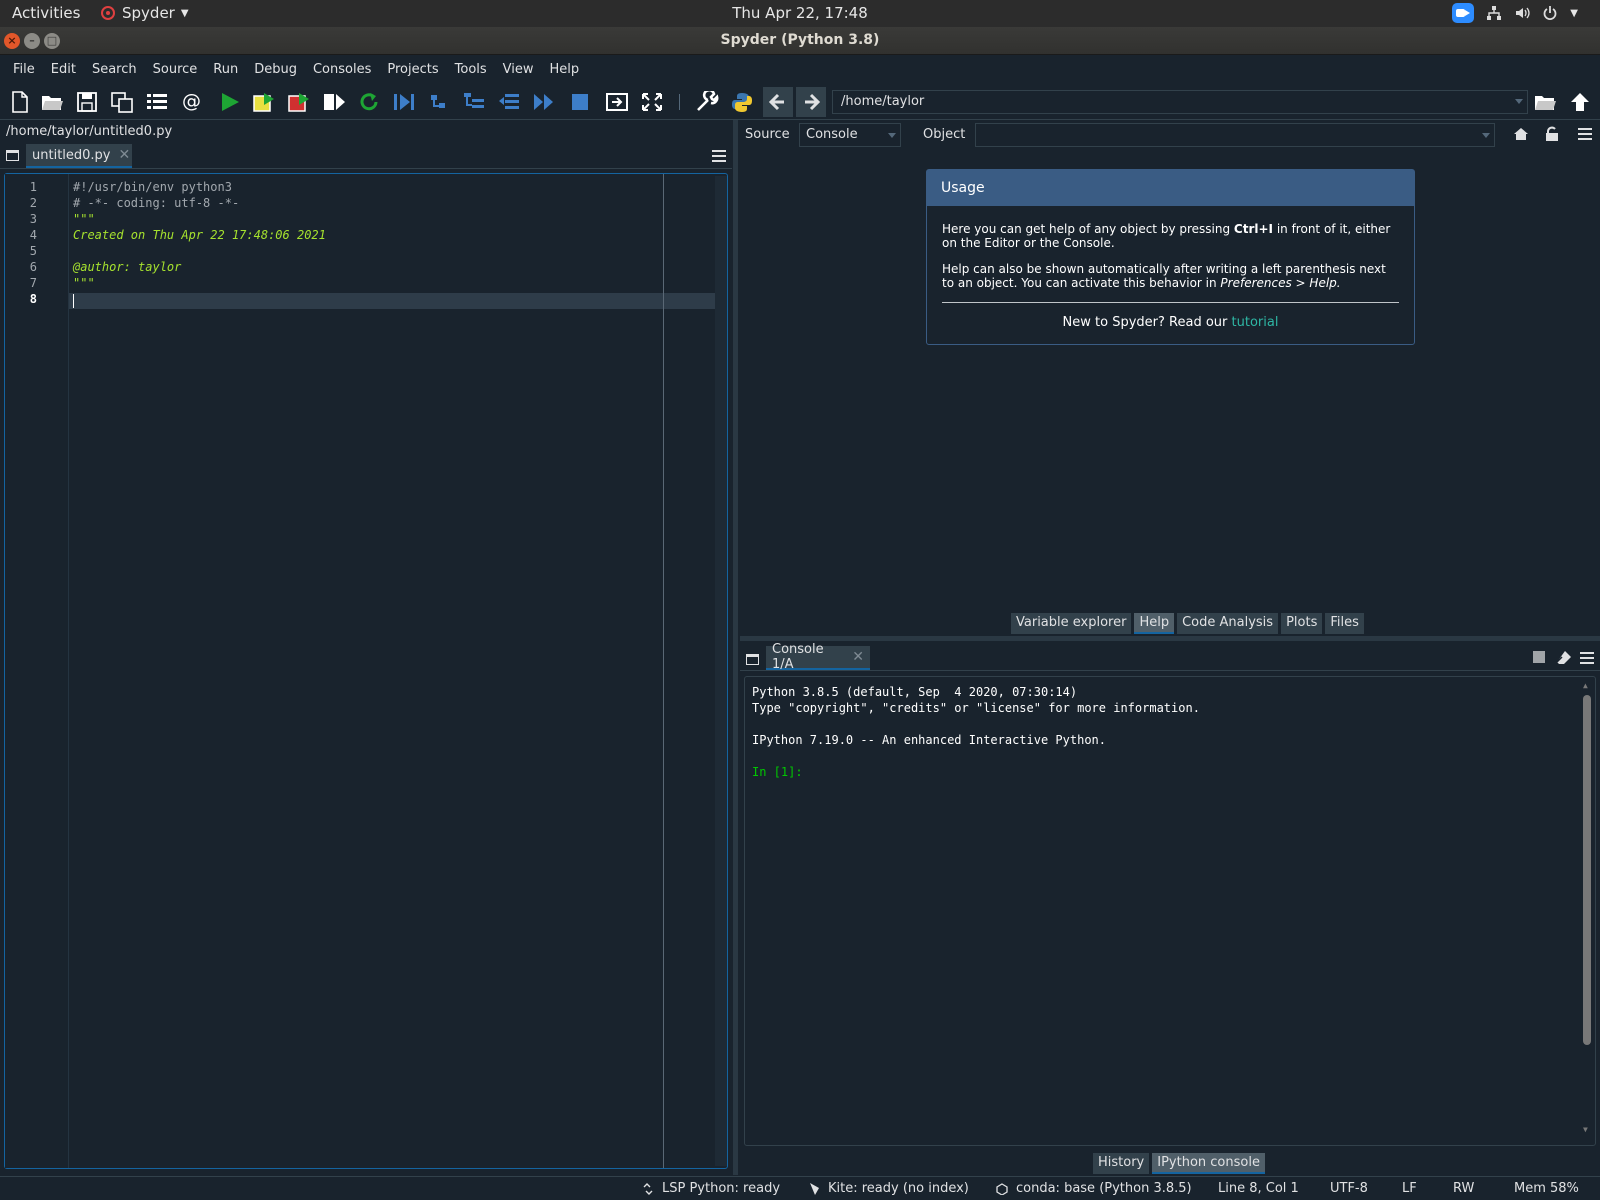 Image resolution: width=1600 pixels, height=1200 pixels. What do you see at coordinates (580, 102) in the screenshot?
I see `stop-debug-icon` at bounding box center [580, 102].